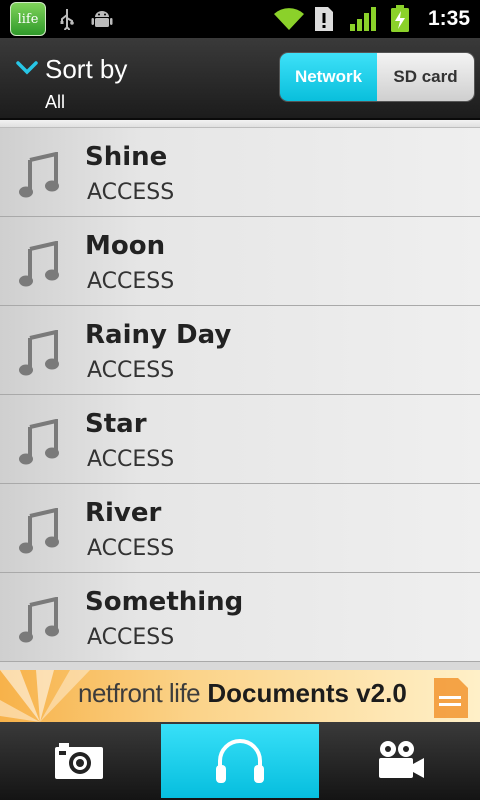 The image size is (480, 800). I want to click on camera-icon, so click(79, 761).